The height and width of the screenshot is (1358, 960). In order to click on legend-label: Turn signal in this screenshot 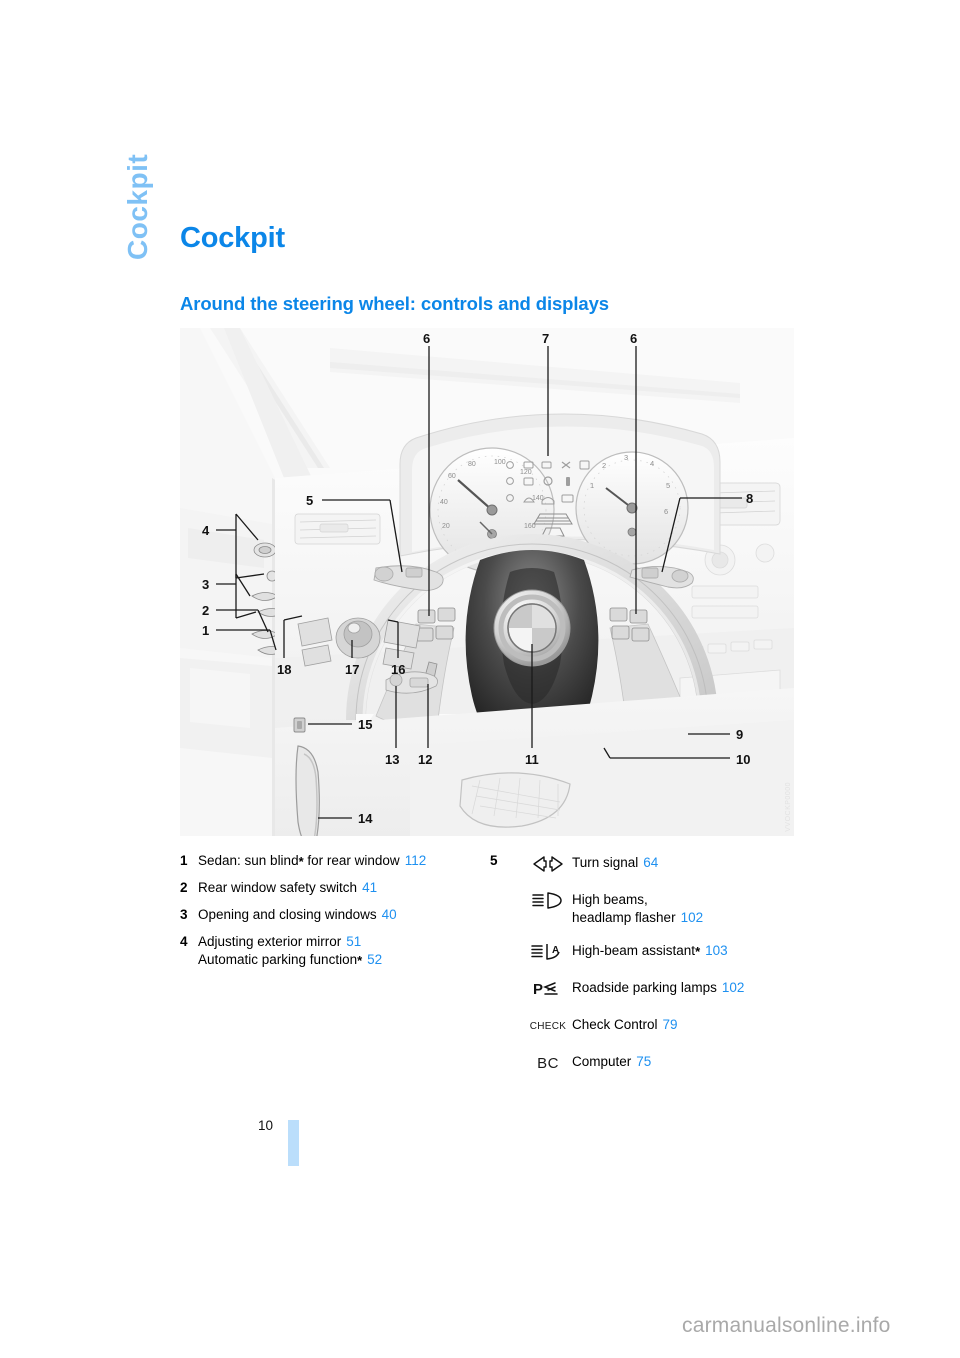, I will do `click(605, 862)`.